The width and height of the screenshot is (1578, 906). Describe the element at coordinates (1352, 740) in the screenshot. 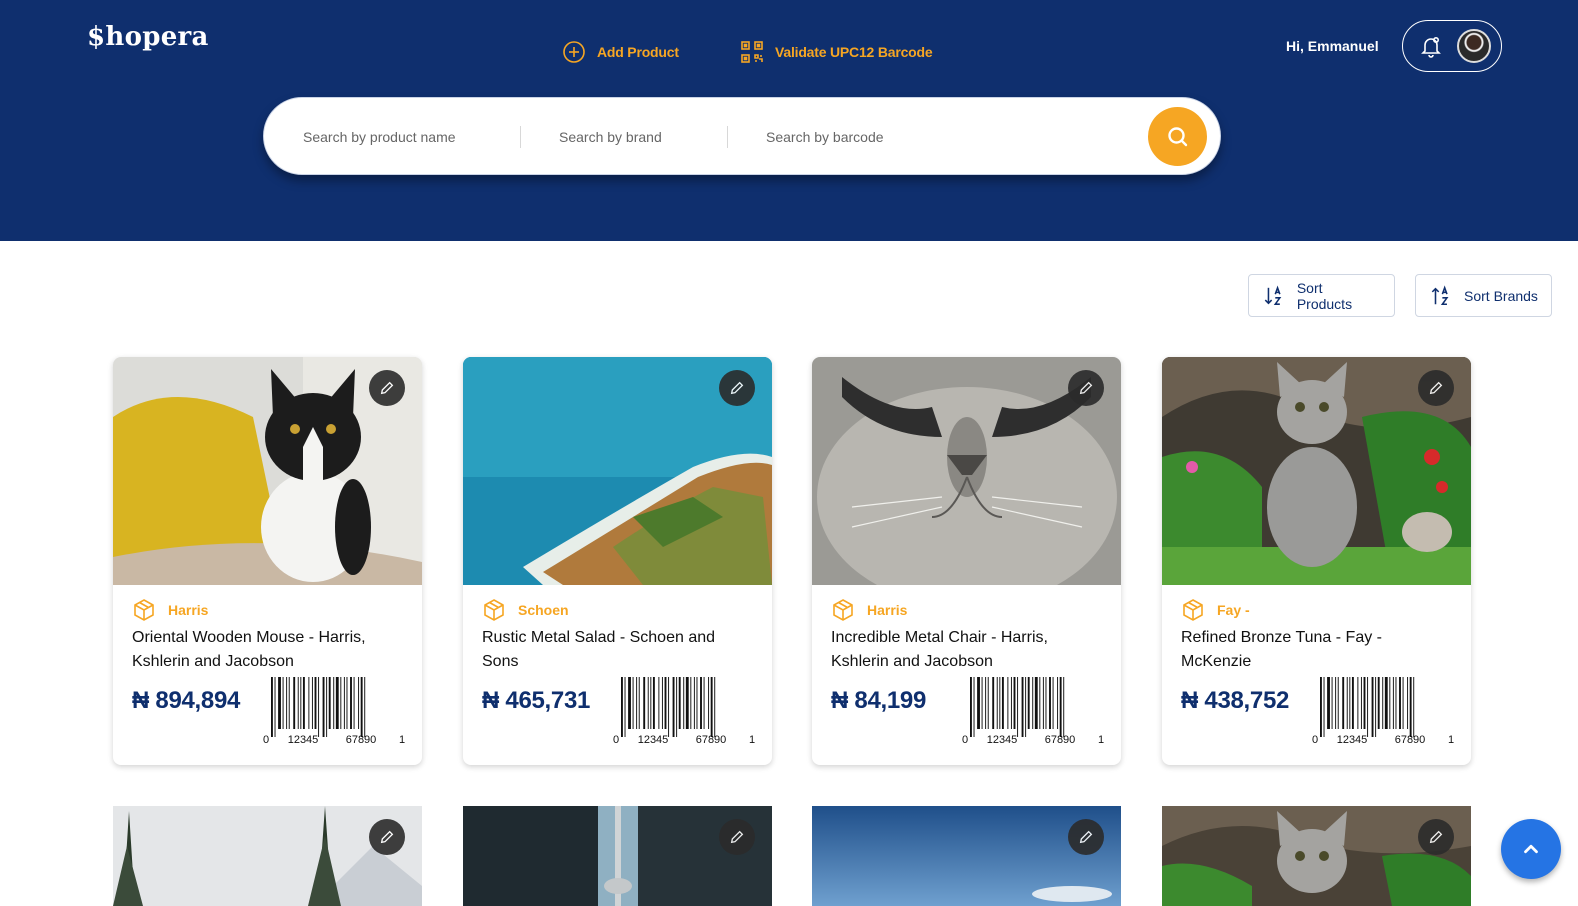

I see `barcode-digits: 12345` at that location.